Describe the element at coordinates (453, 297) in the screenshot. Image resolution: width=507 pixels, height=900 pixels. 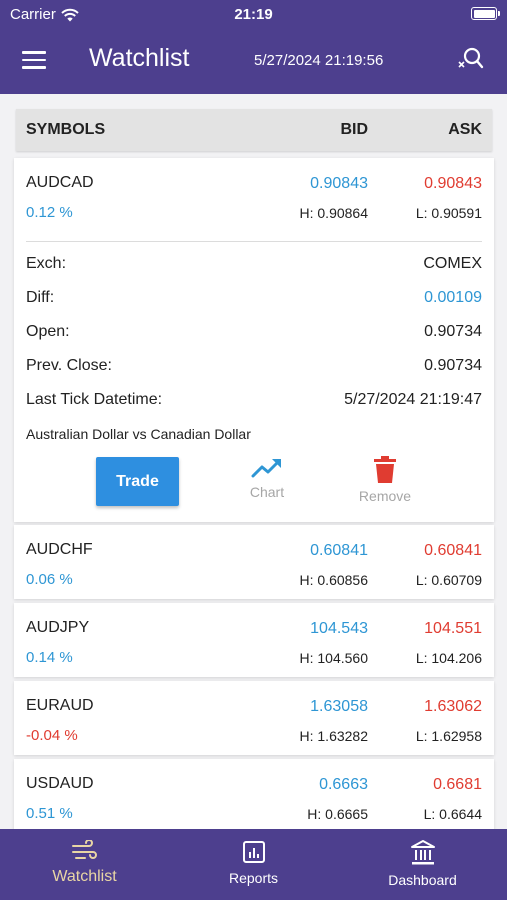
I see `detail-value: 0.00109` at that location.